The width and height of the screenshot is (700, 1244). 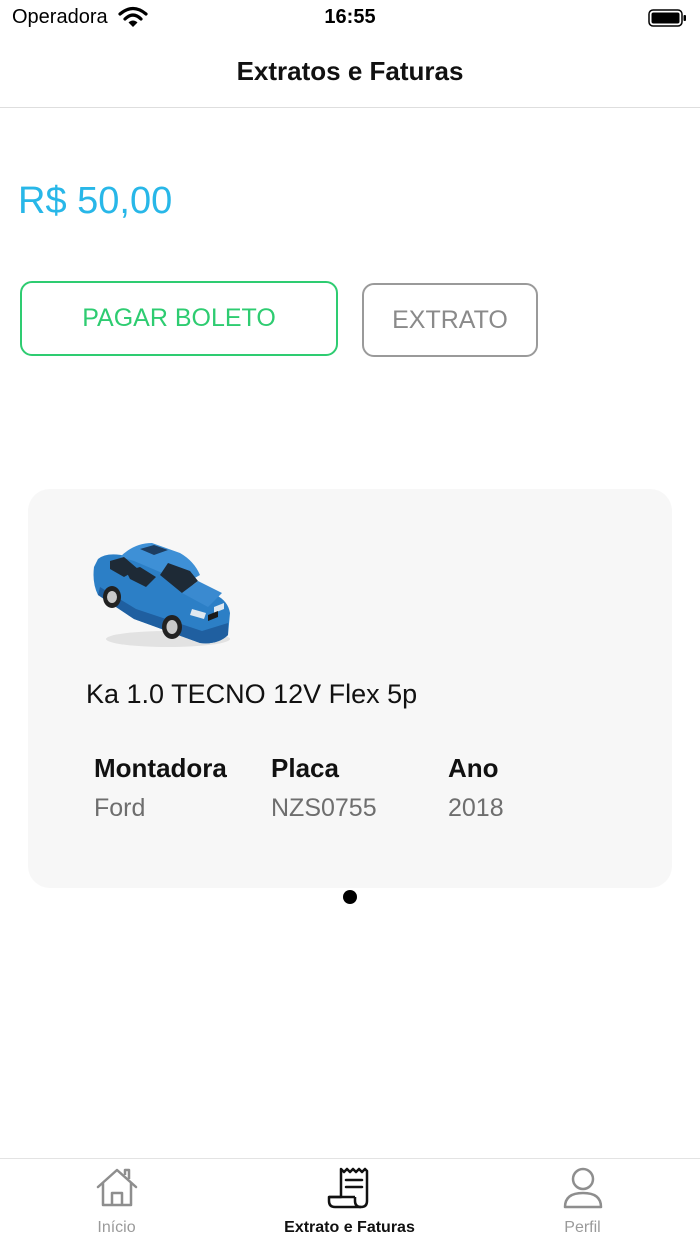 I want to click on tab-extrato-faturas-label: Extrato e Faturas, so click(x=349, y=1227).